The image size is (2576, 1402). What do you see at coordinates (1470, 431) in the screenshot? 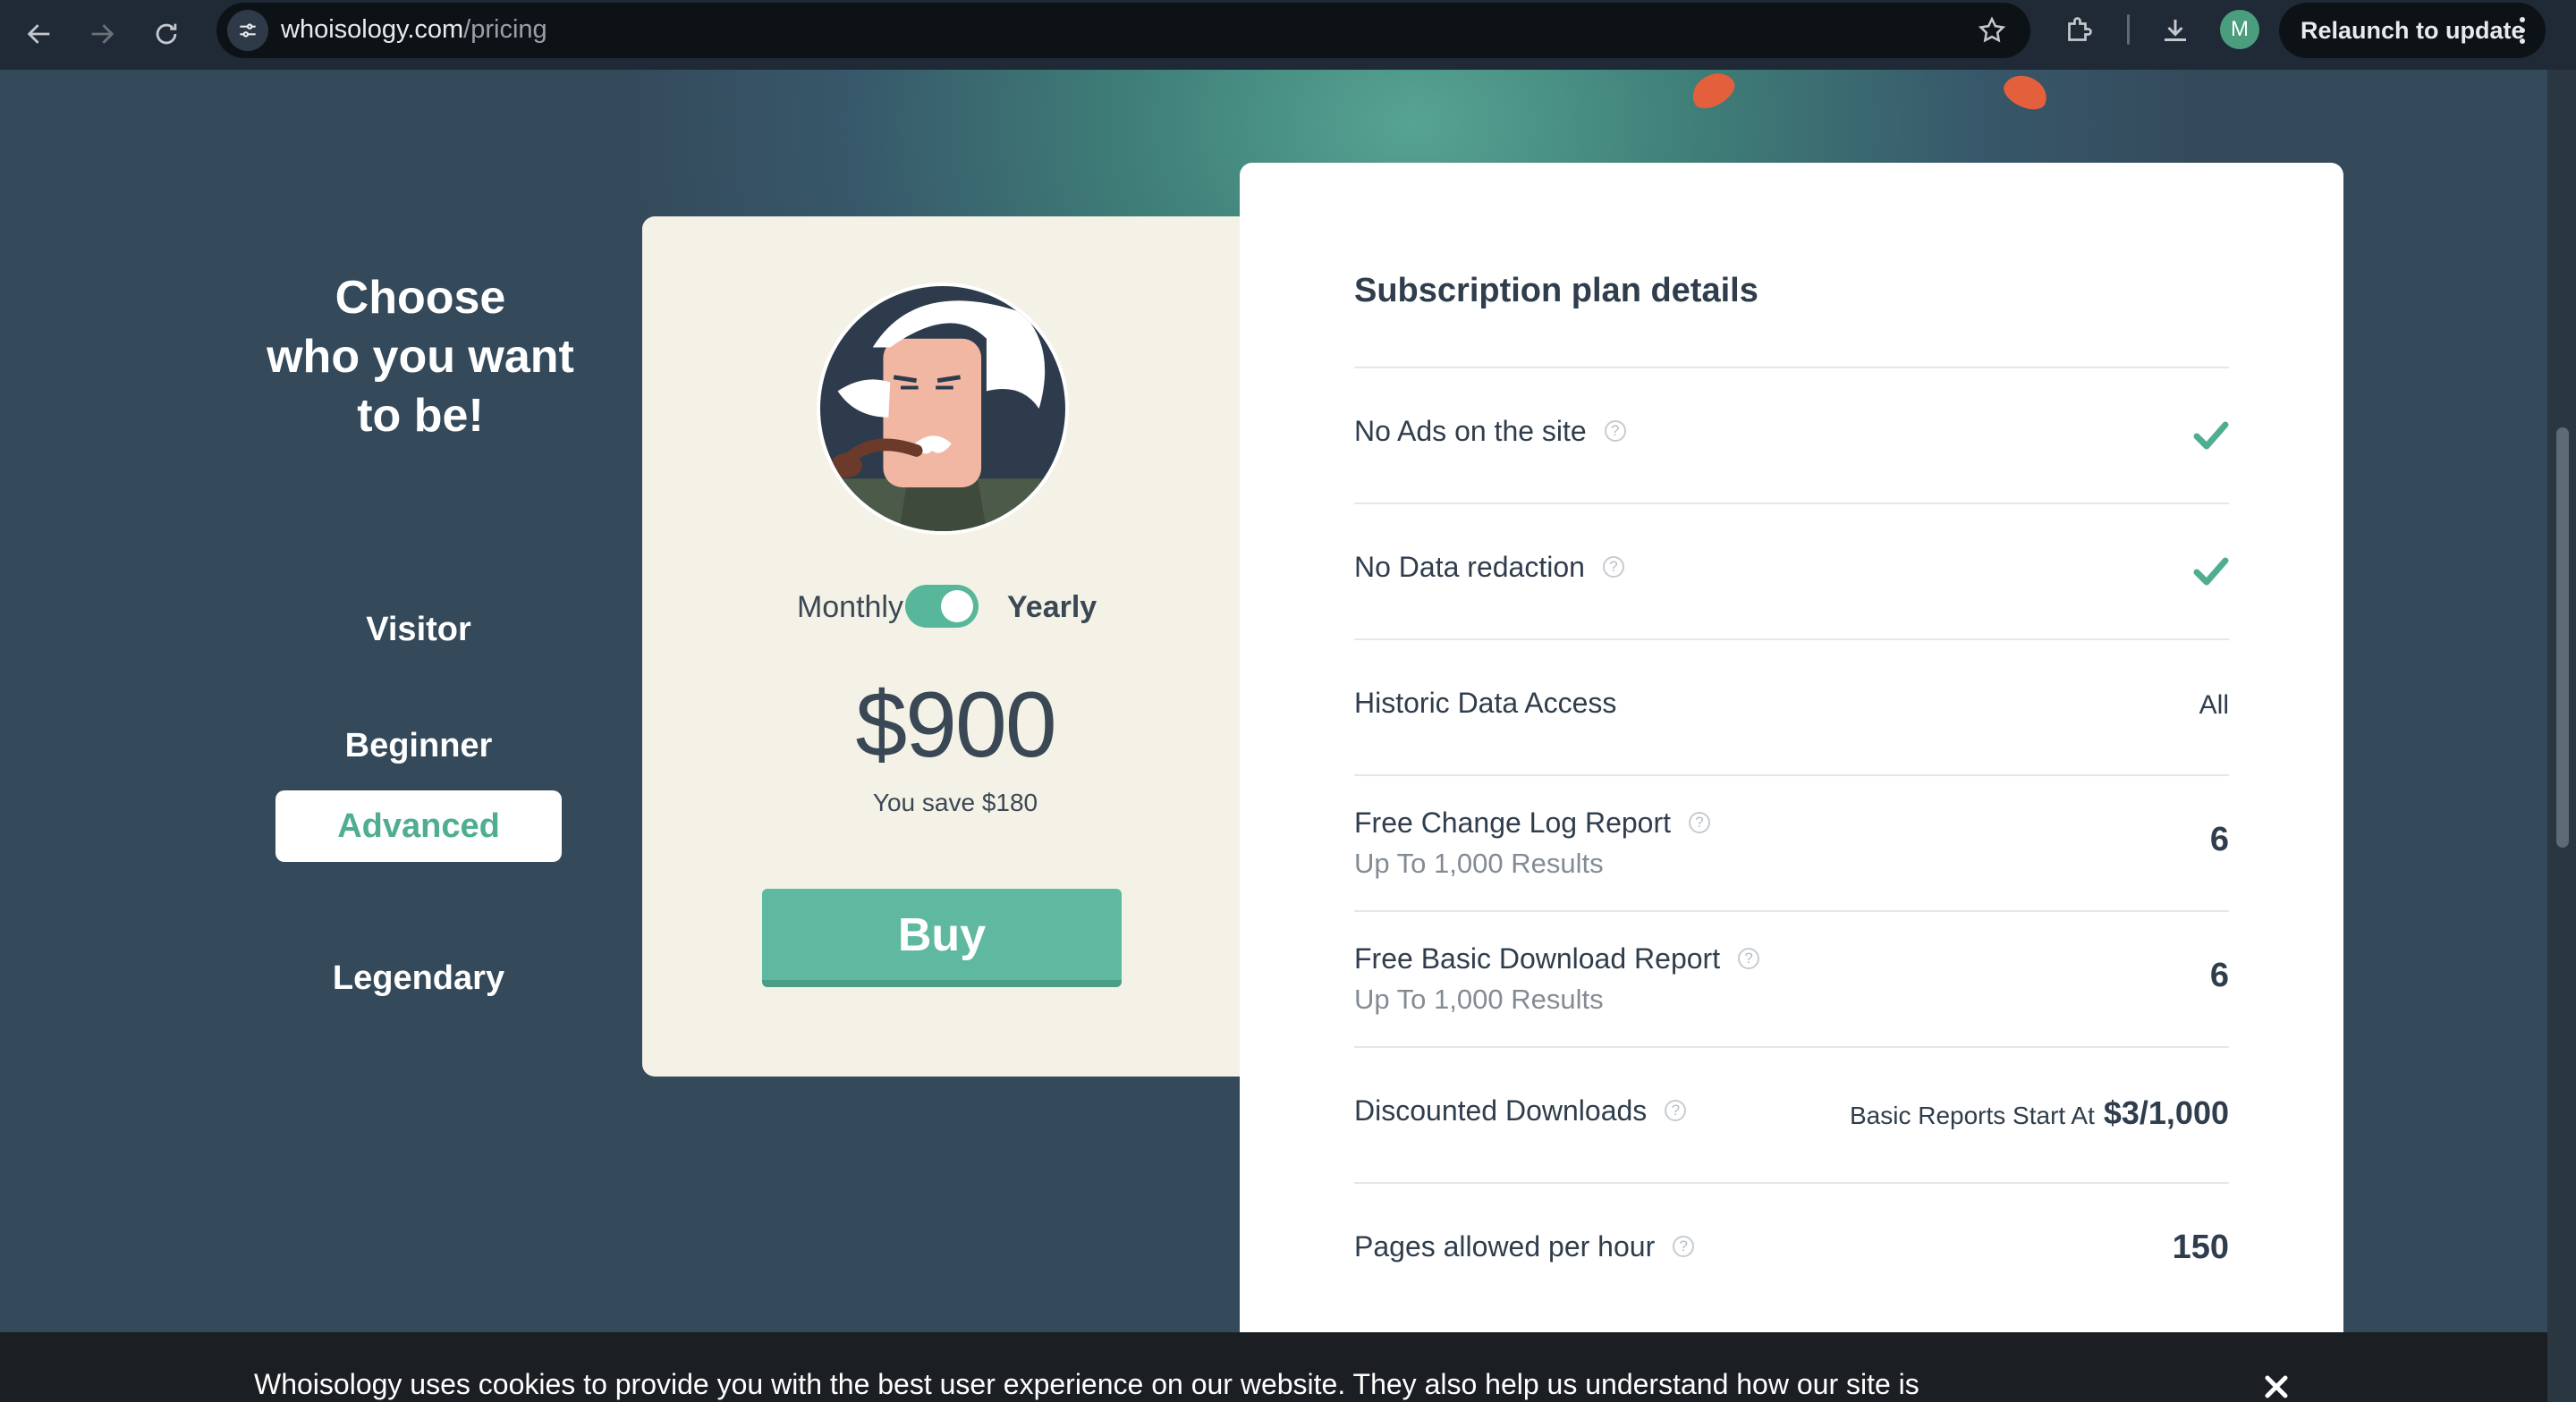
I see `detail-label-text: No Ads on the site` at bounding box center [1470, 431].